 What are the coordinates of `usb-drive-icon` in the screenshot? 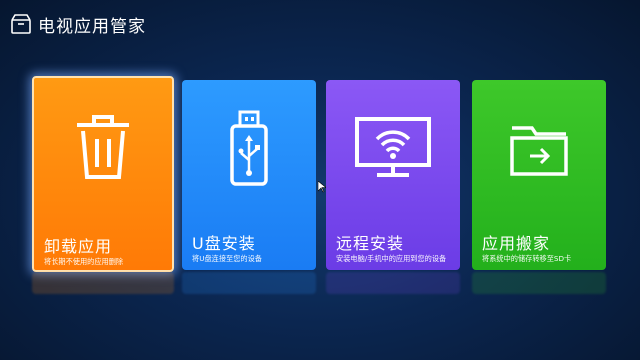 It's located at (249, 147).